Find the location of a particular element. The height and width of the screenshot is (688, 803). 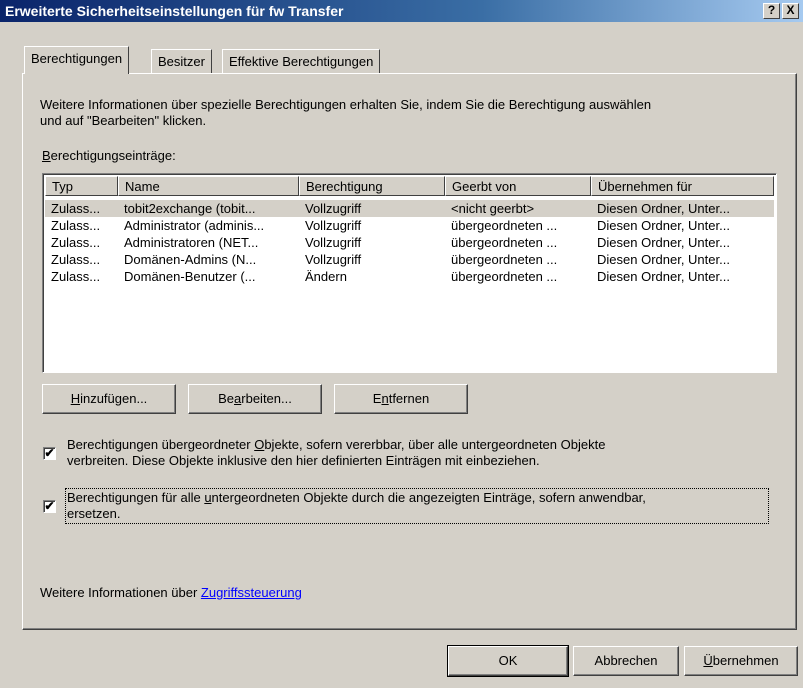

column-header-geerbt-von: Geerbt von is located at coordinates (518, 186).